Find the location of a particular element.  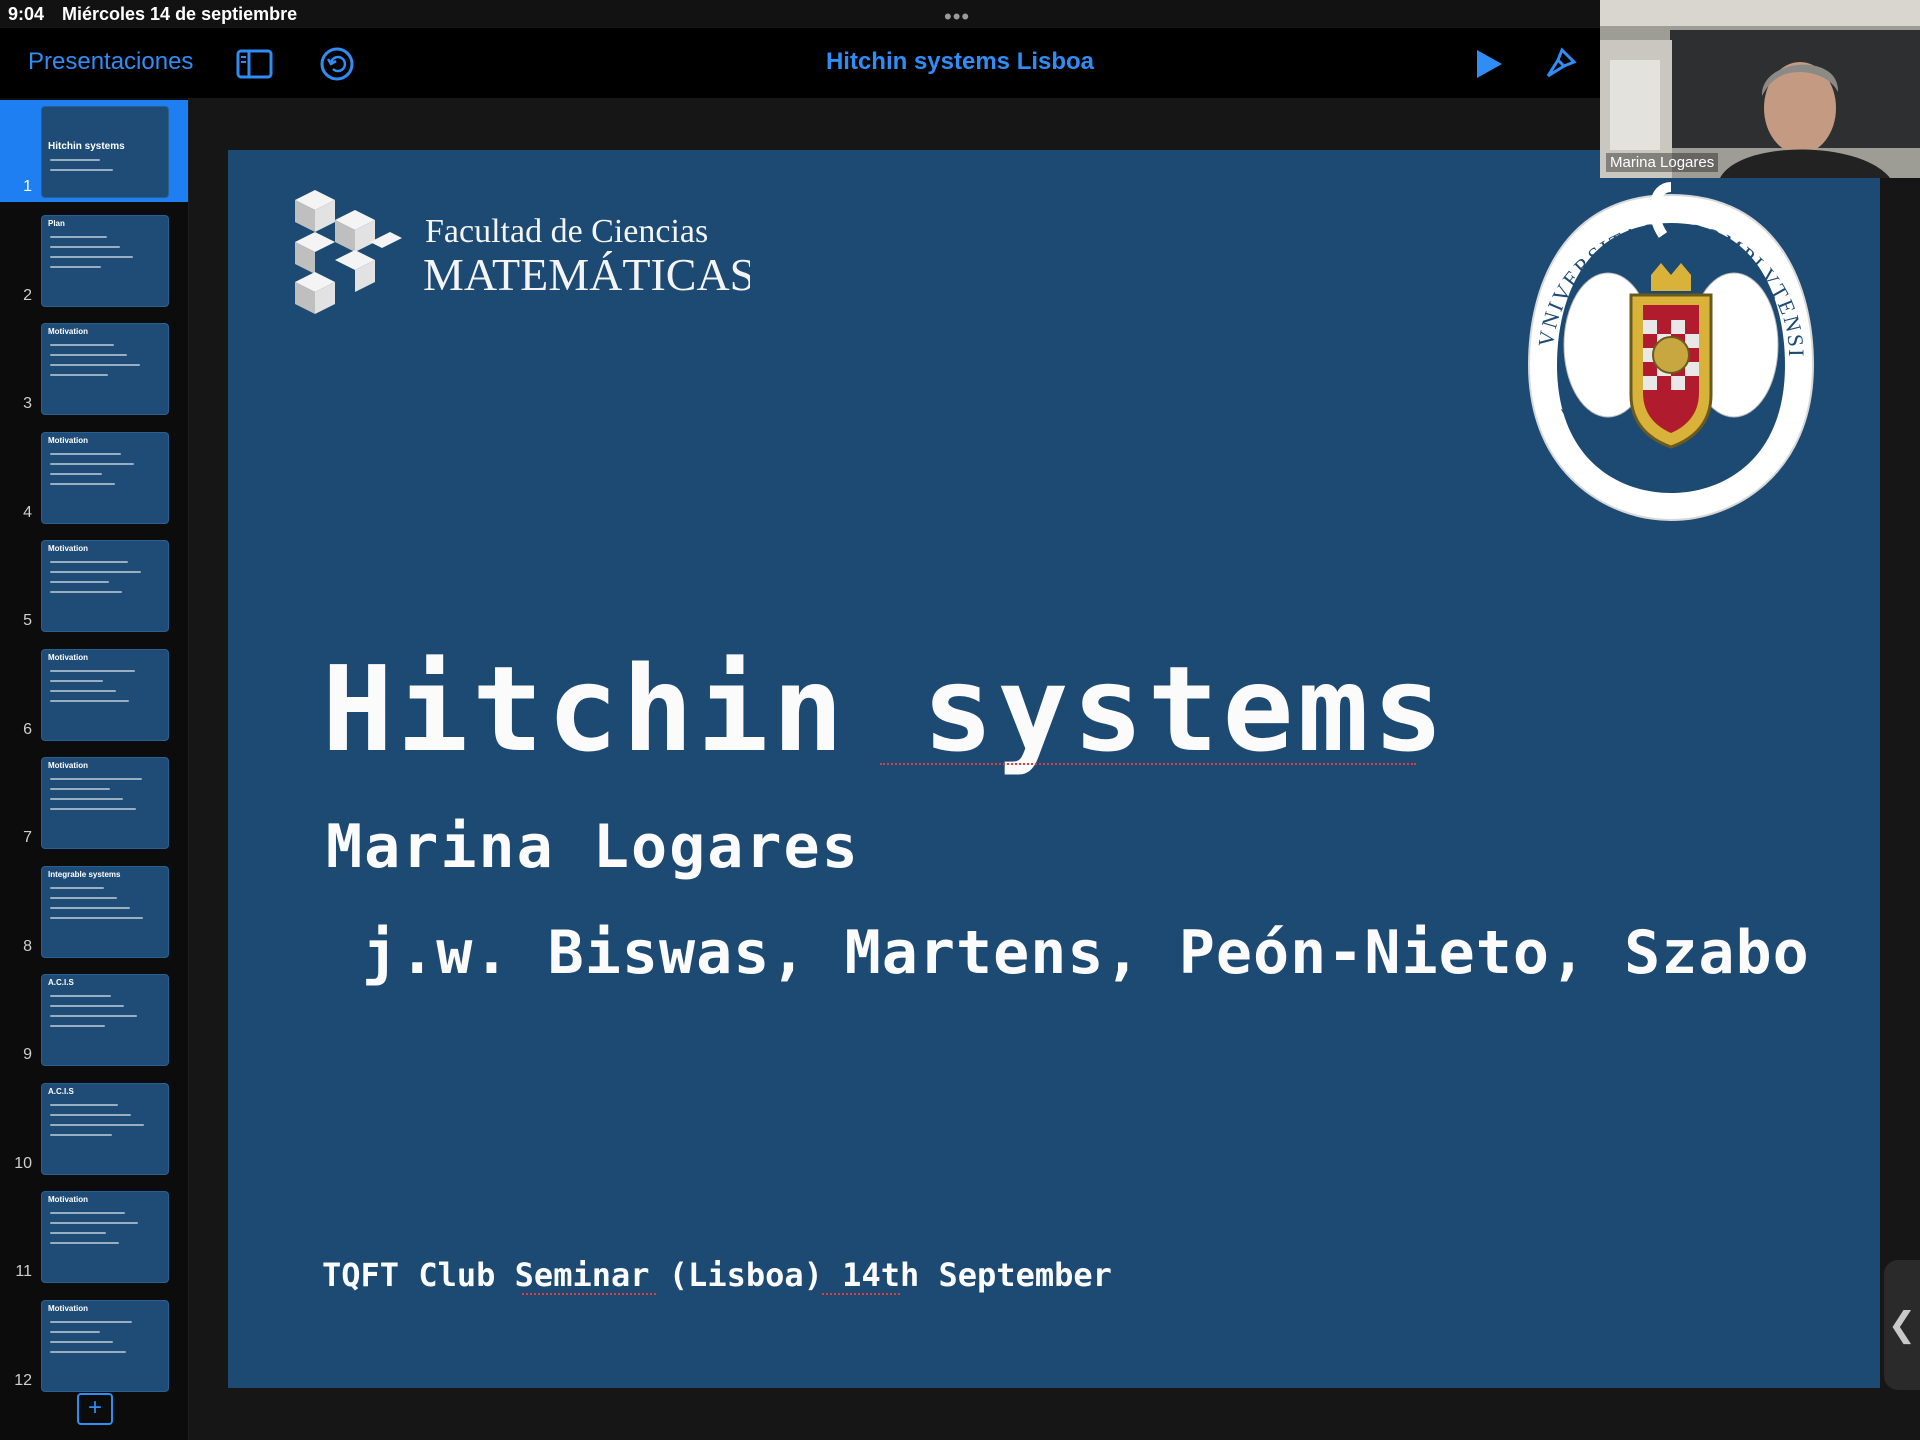

slide-thumbnail: 9 A.C.I.S is located at coordinates (94, 1019).